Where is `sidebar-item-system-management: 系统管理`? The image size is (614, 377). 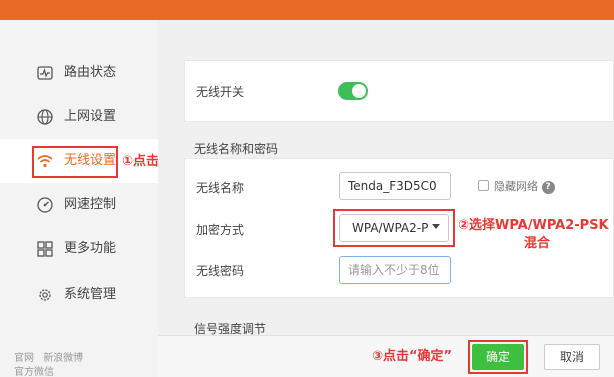 sidebar-item-system-management: 系统管理 is located at coordinates (79, 295).